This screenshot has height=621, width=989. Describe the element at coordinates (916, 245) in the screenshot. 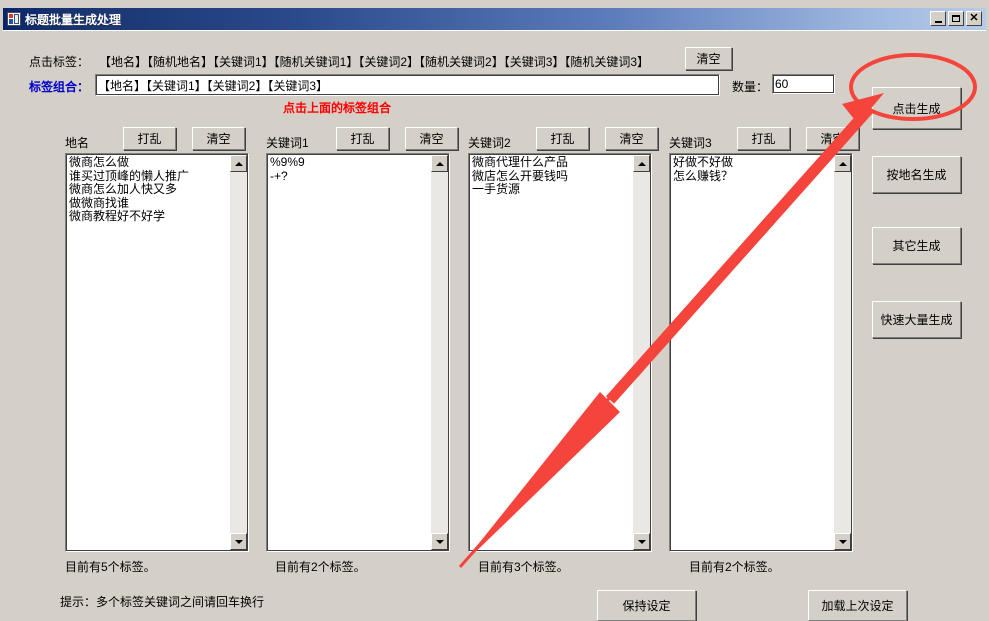

I see `generate-other-button: 其它生成` at that location.